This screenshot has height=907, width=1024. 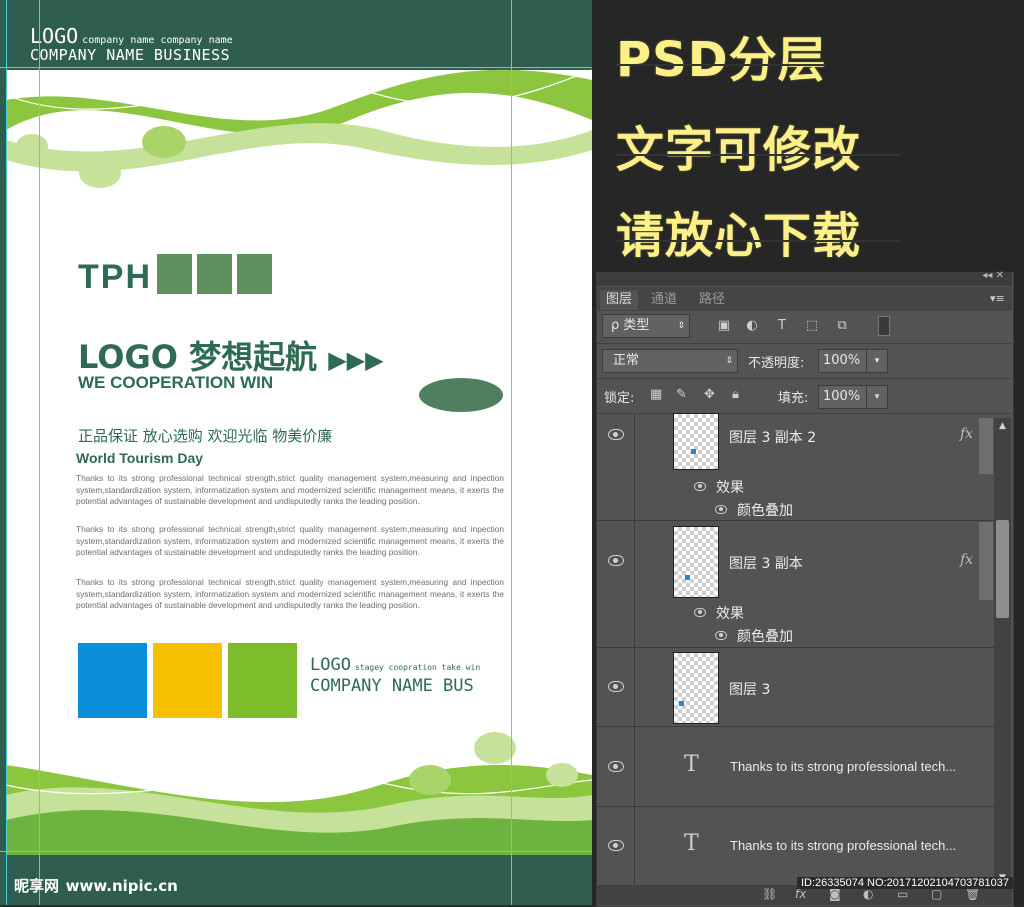 I want to click on world-tourism-heading: World Tourism Day, so click(x=140, y=458).